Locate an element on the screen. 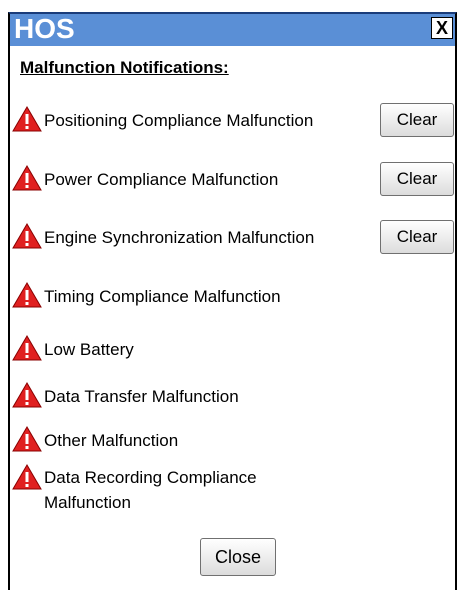  clear-power-button: Clear is located at coordinates (417, 179).